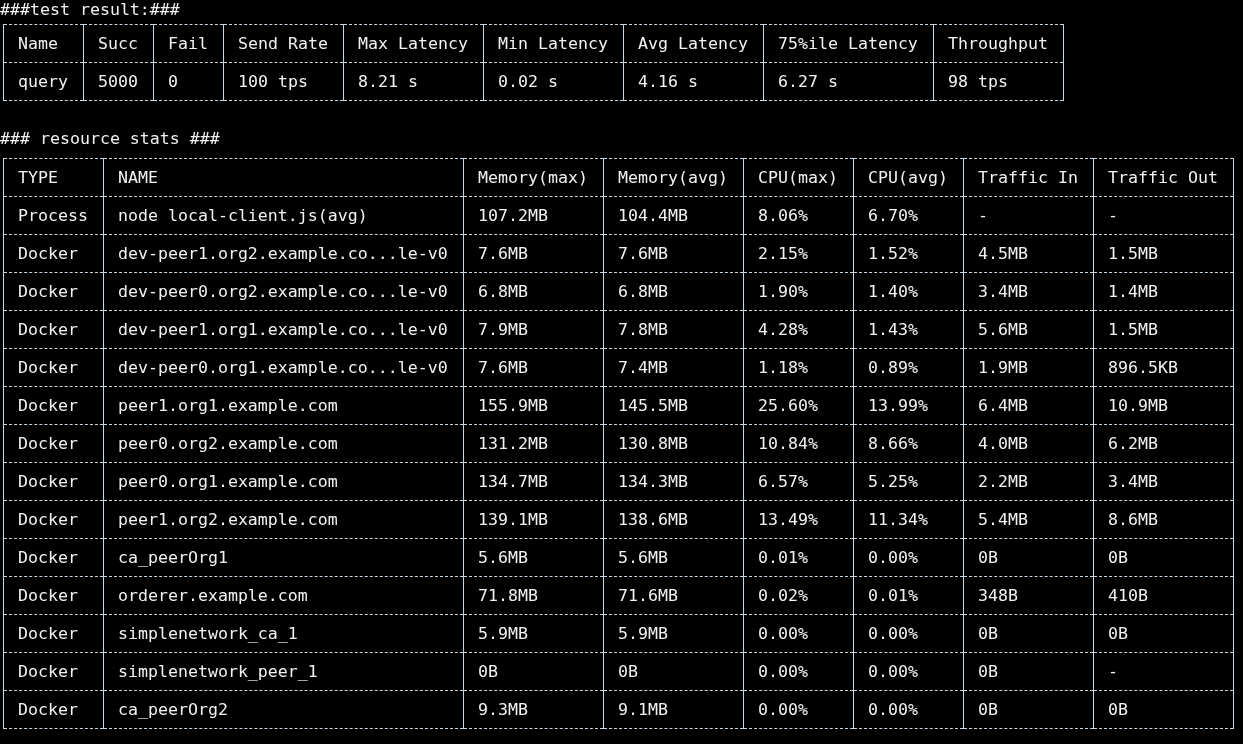 Image resolution: width=1243 pixels, height=744 pixels. What do you see at coordinates (798, 595) in the screenshot?
I see `table-cell: 0.02%` at bounding box center [798, 595].